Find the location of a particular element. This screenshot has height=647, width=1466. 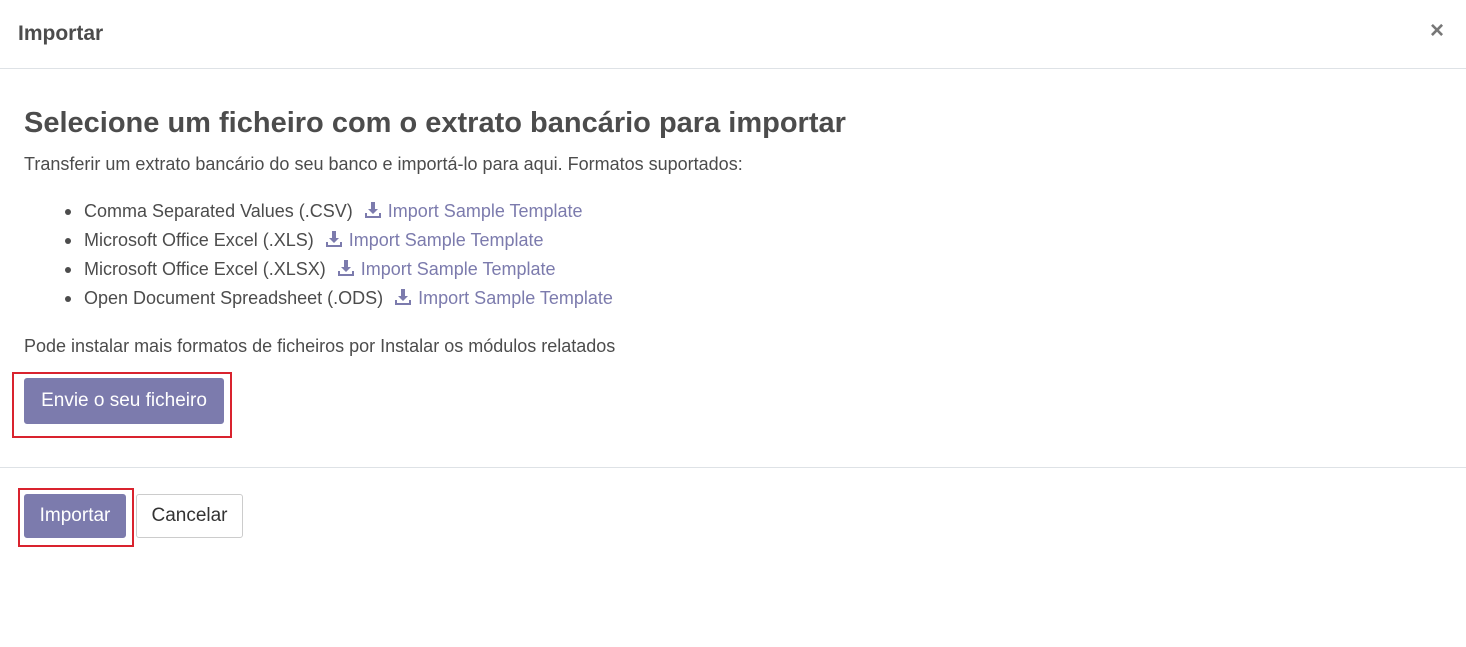

format-name: Microsoft Office Excel (.XLSX) is located at coordinates (205, 269).